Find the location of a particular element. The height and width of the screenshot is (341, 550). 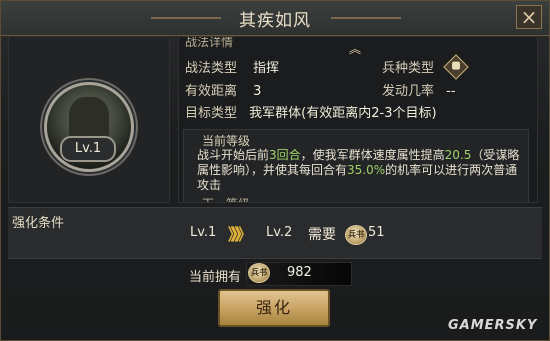

chance-value: -- is located at coordinates (451, 91).